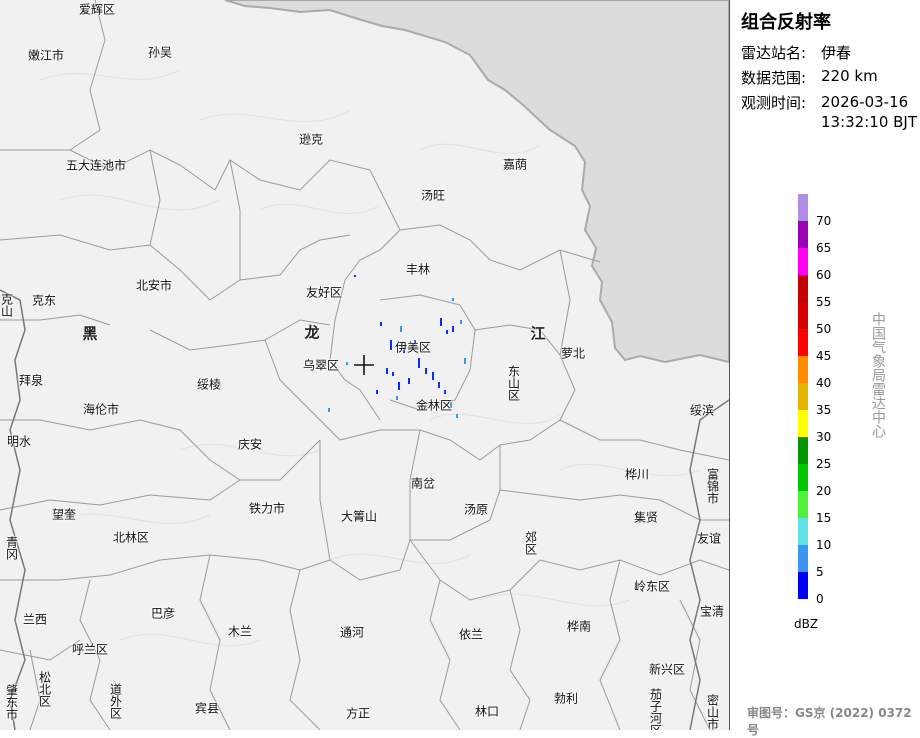  What do you see at coordinates (824, 545) in the screenshot?
I see `legend-tick-label: 10` at bounding box center [824, 545].